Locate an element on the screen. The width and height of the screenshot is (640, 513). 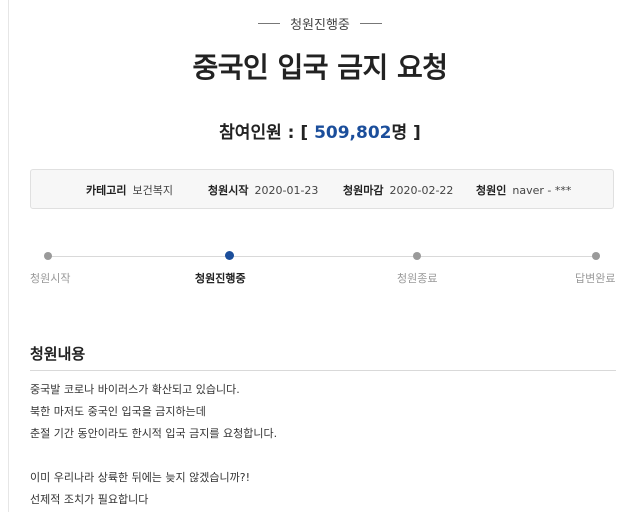
category-value: 보건복지 is located at coordinates (152, 190).